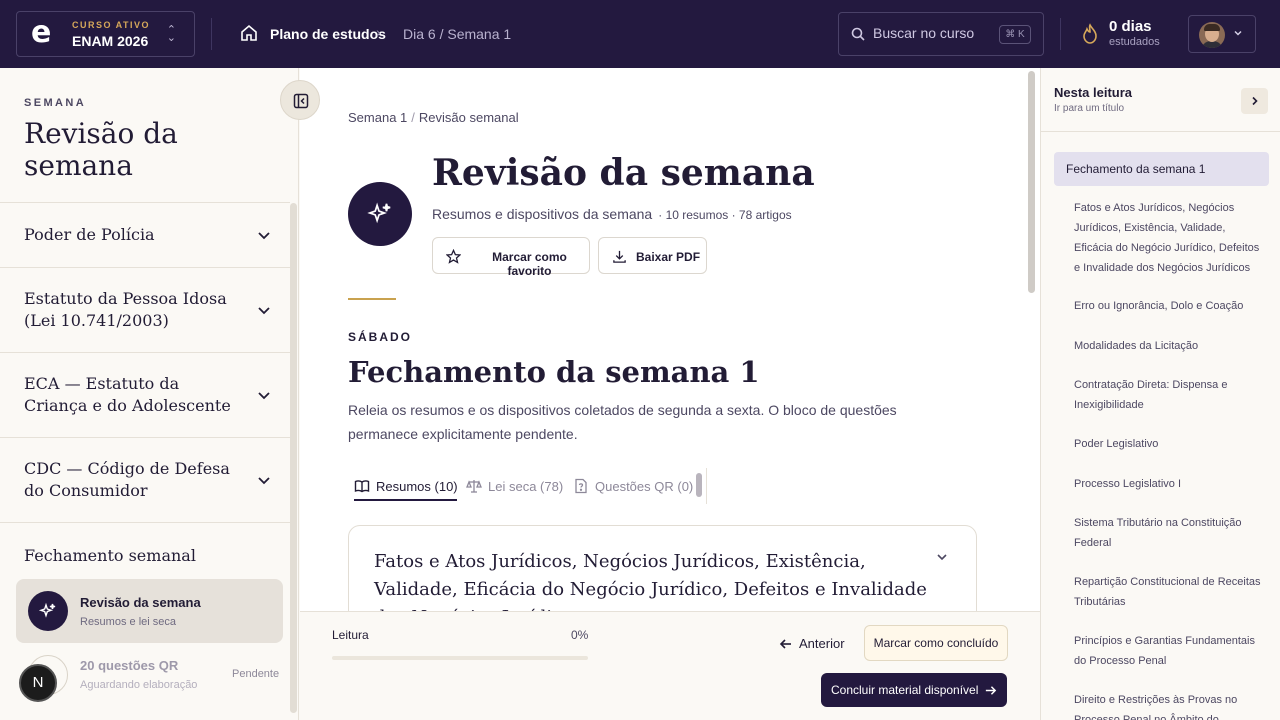 This screenshot has height=720, width=1280. I want to click on section-title: Fechamento da semana 1, so click(554, 372).